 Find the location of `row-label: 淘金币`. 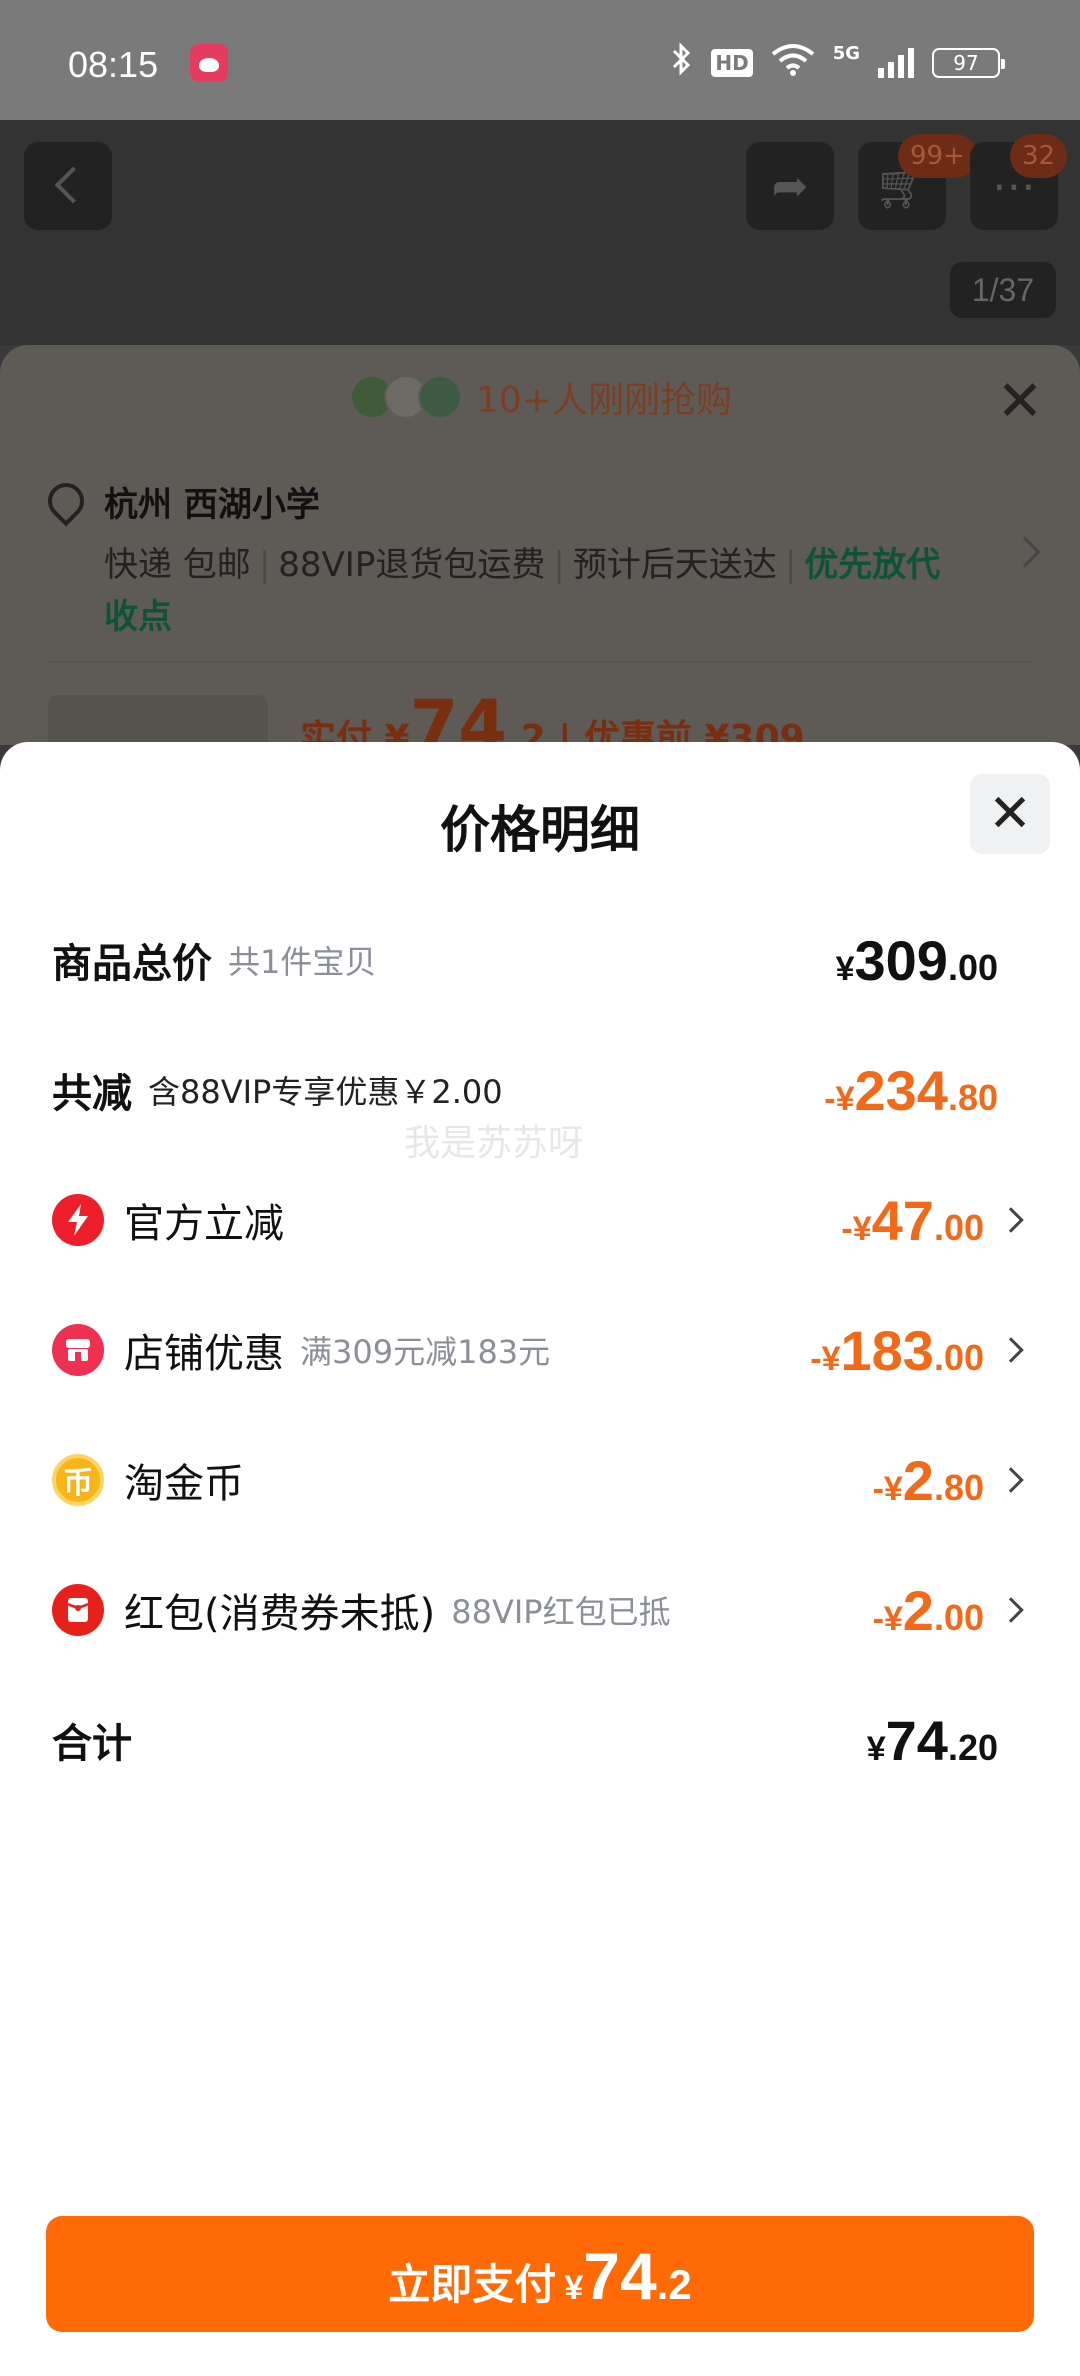

row-label: 淘金币 is located at coordinates (184, 1484).